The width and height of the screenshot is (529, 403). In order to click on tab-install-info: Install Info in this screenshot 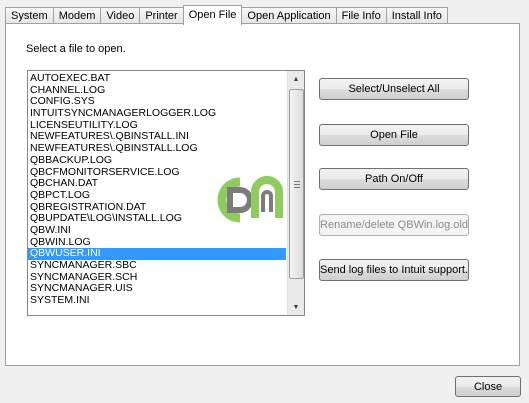, I will do `click(416, 15)`.